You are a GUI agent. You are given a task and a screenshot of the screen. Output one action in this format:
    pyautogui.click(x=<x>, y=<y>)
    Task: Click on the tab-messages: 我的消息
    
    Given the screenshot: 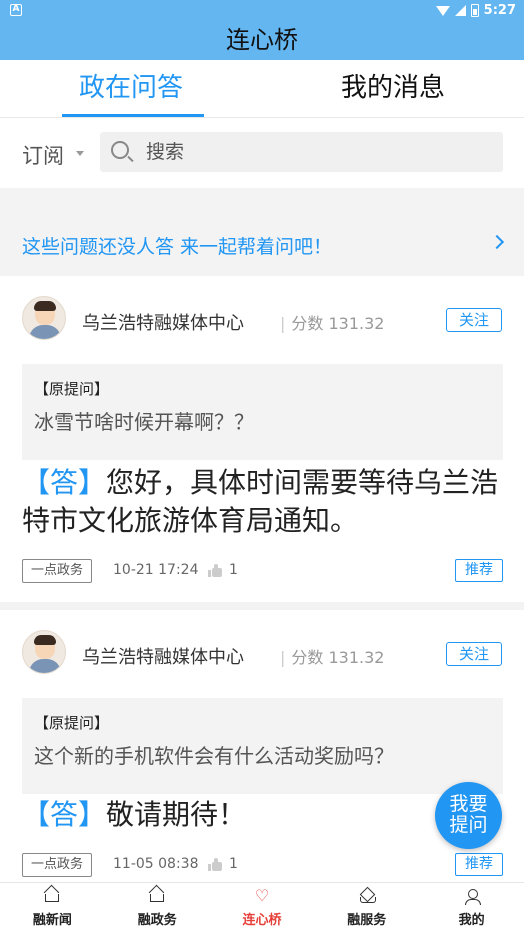 What is the action you would take?
    pyautogui.click(x=393, y=89)
    